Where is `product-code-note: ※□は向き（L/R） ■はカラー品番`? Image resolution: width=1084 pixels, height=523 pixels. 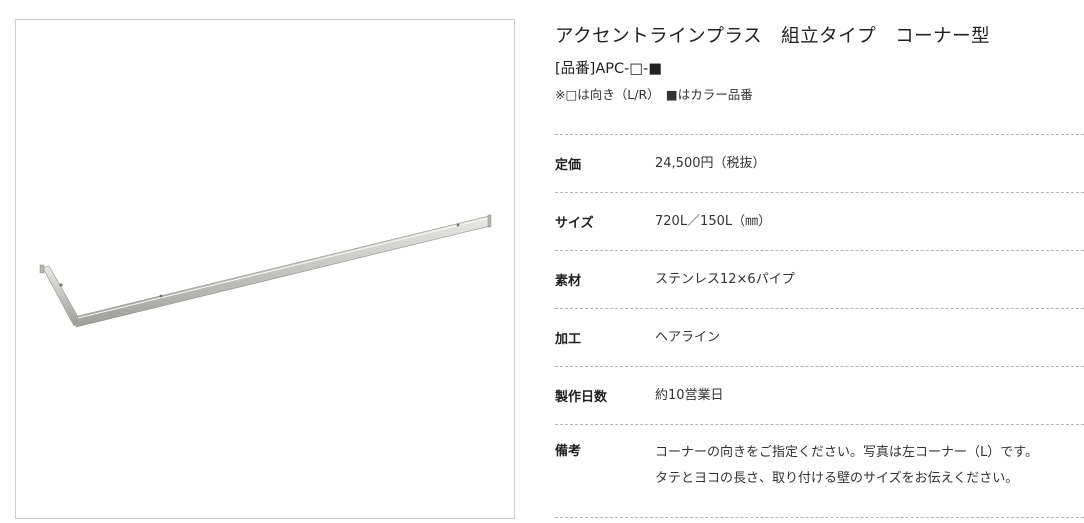
product-code-note: ※□は向き（L/R） ■はカラー品番 is located at coordinates (654, 94).